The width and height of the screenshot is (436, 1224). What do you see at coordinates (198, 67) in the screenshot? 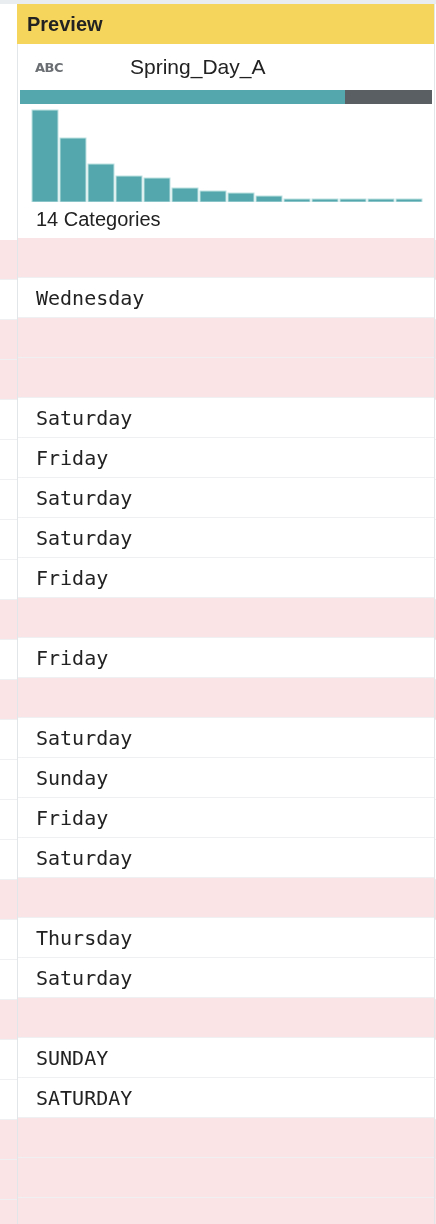
I see `column-name: Spring_Day_A` at bounding box center [198, 67].